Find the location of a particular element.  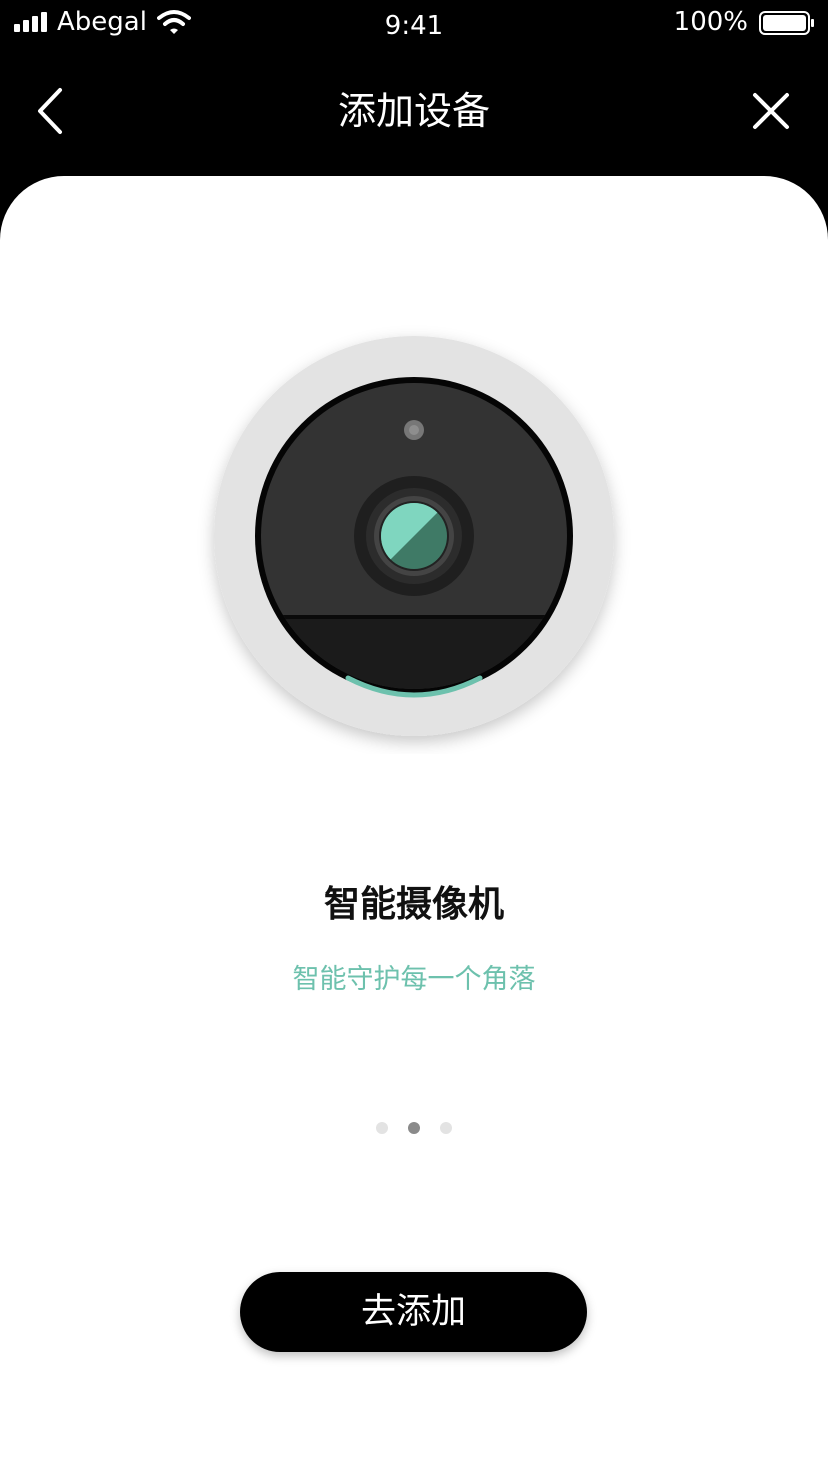

battery-percentage: 100% is located at coordinates (710, 22).